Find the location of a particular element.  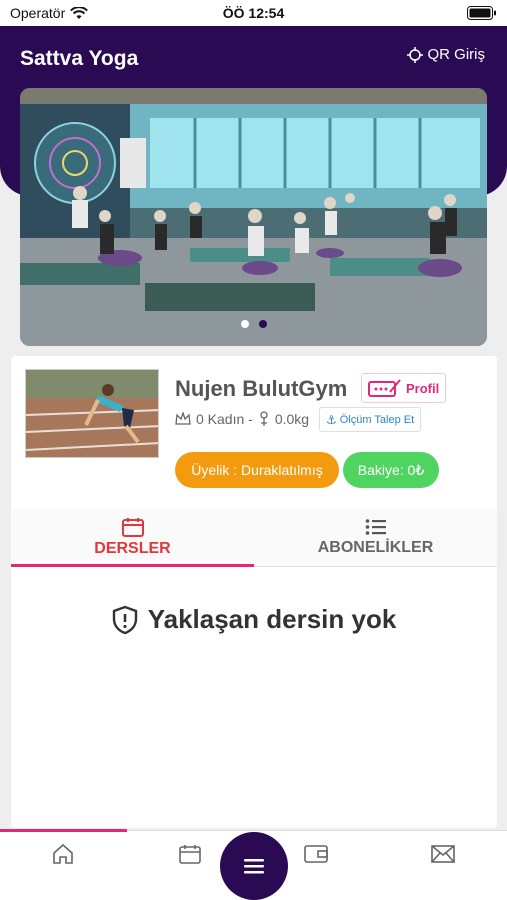

empty-state: Yaklaşan dersin yok is located at coordinates (254, 619).